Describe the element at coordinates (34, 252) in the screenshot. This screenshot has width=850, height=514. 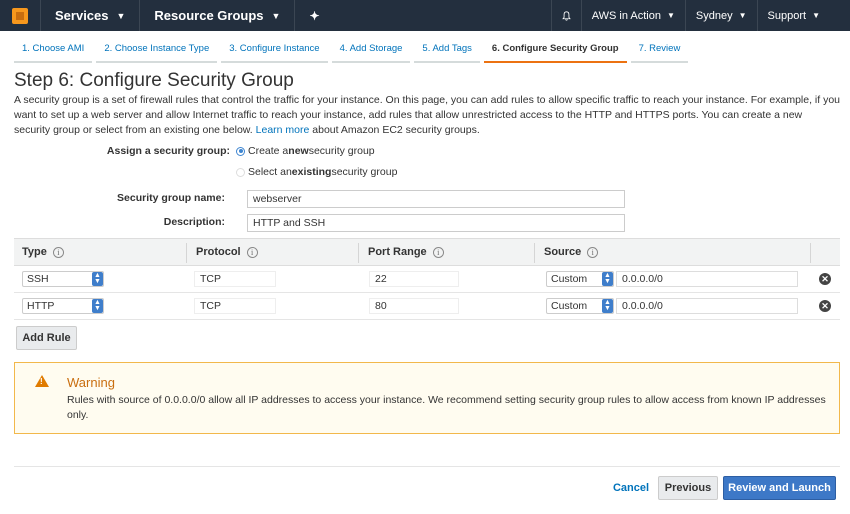
I see `header-type-label: Type` at that location.